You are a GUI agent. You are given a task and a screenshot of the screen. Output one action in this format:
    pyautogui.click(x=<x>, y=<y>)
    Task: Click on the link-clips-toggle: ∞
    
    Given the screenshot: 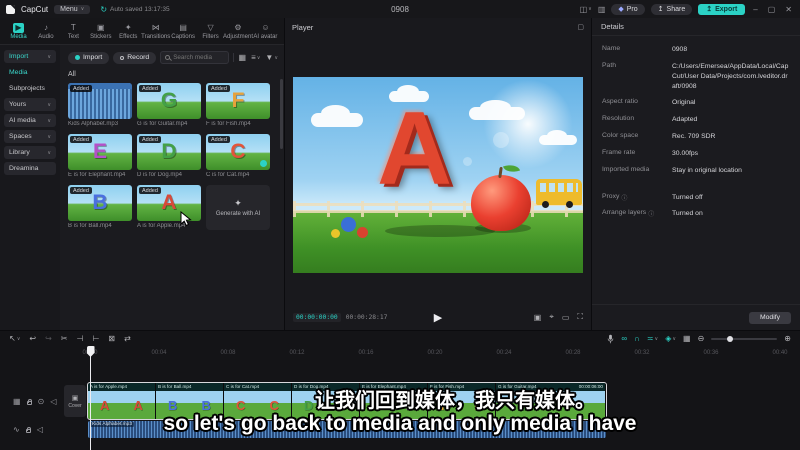 What is the action you would take?
    pyautogui.click(x=624, y=338)
    